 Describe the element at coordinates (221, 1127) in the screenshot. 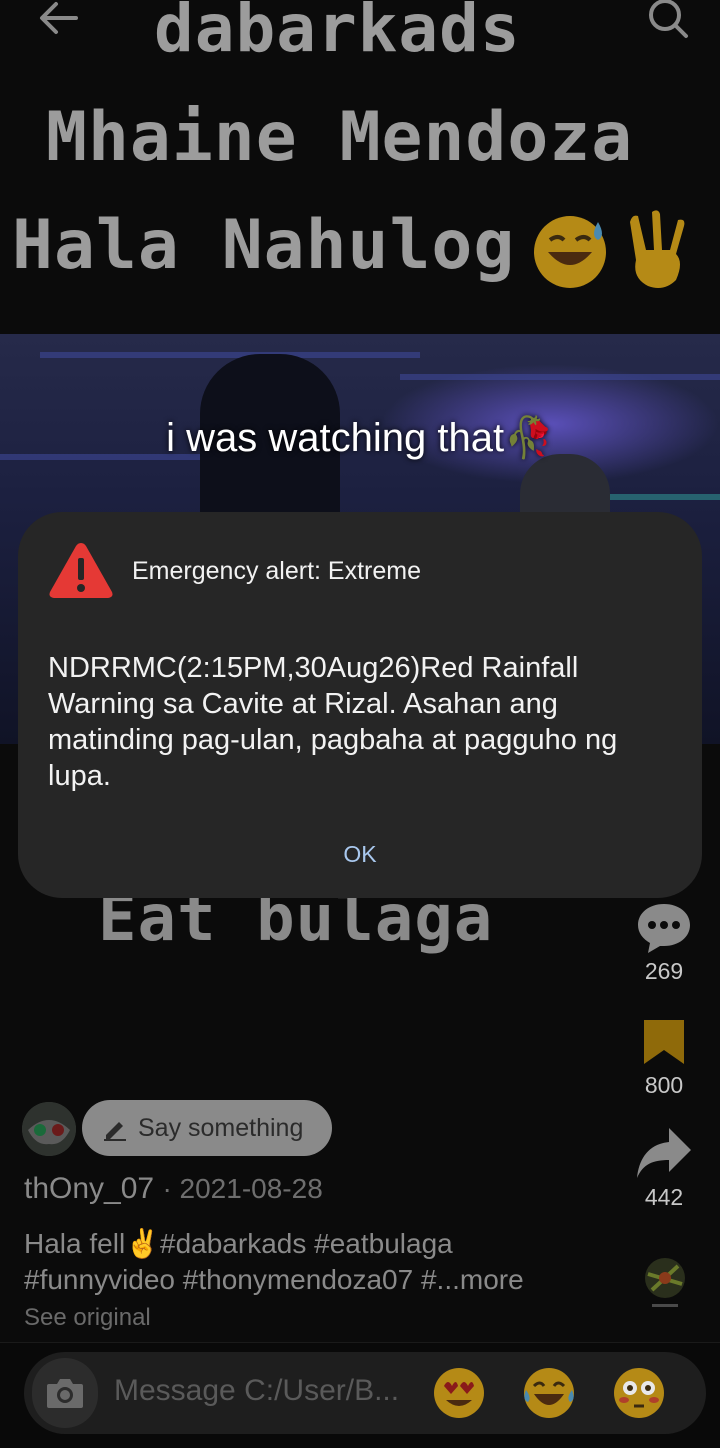

I see `say-something-label: Say something` at that location.